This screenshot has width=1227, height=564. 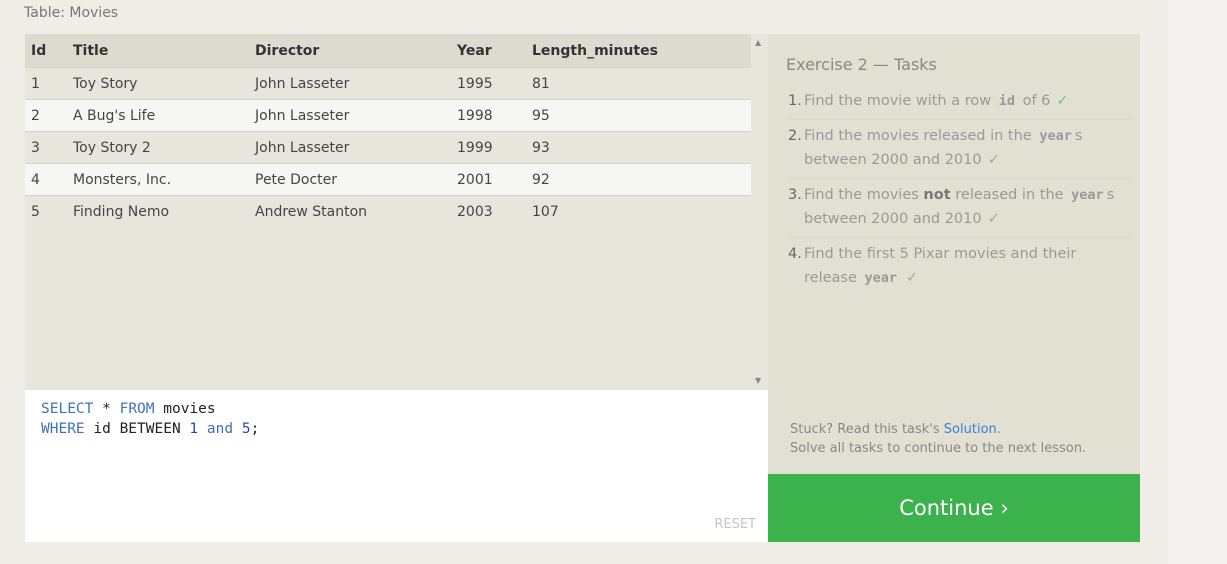 I want to click on cell-year: 2003, so click(x=494, y=211).